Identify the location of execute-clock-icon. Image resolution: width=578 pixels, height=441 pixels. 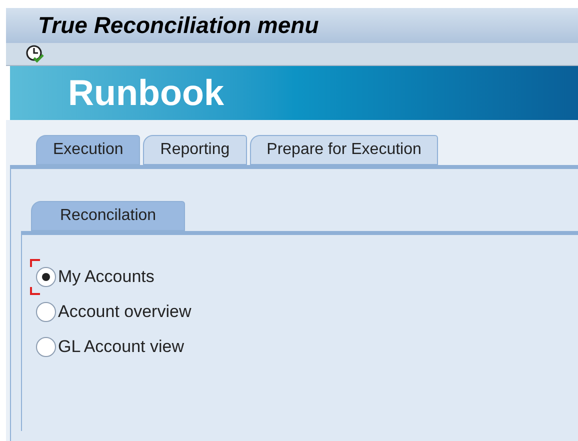
(35, 53).